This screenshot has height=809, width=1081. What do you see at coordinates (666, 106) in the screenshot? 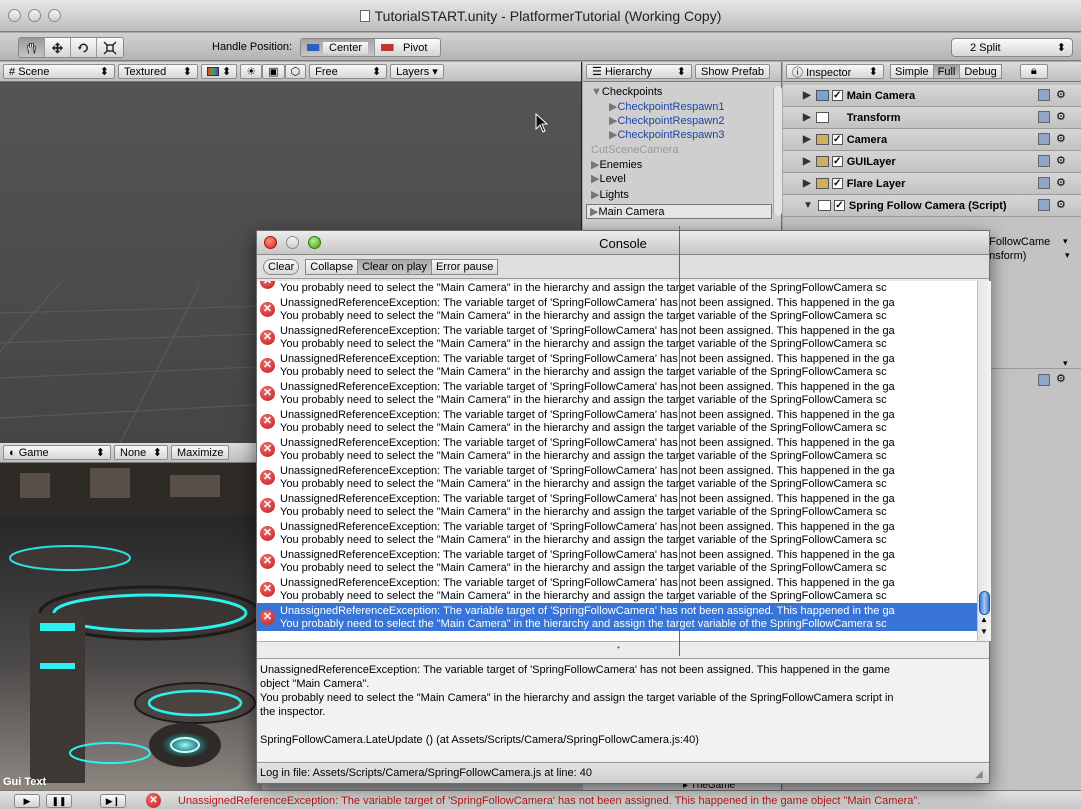
I see `hierarchy-item-checkpointrespawn1: ▶CheckpointRespawn1` at bounding box center [666, 106].